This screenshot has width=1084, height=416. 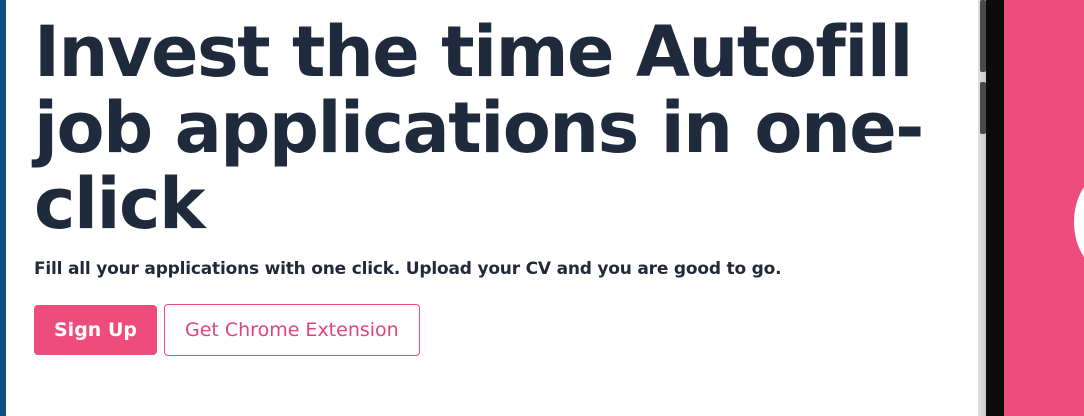 I want to click on sign-up-button: Sign Up, so click(x=95, y=330).